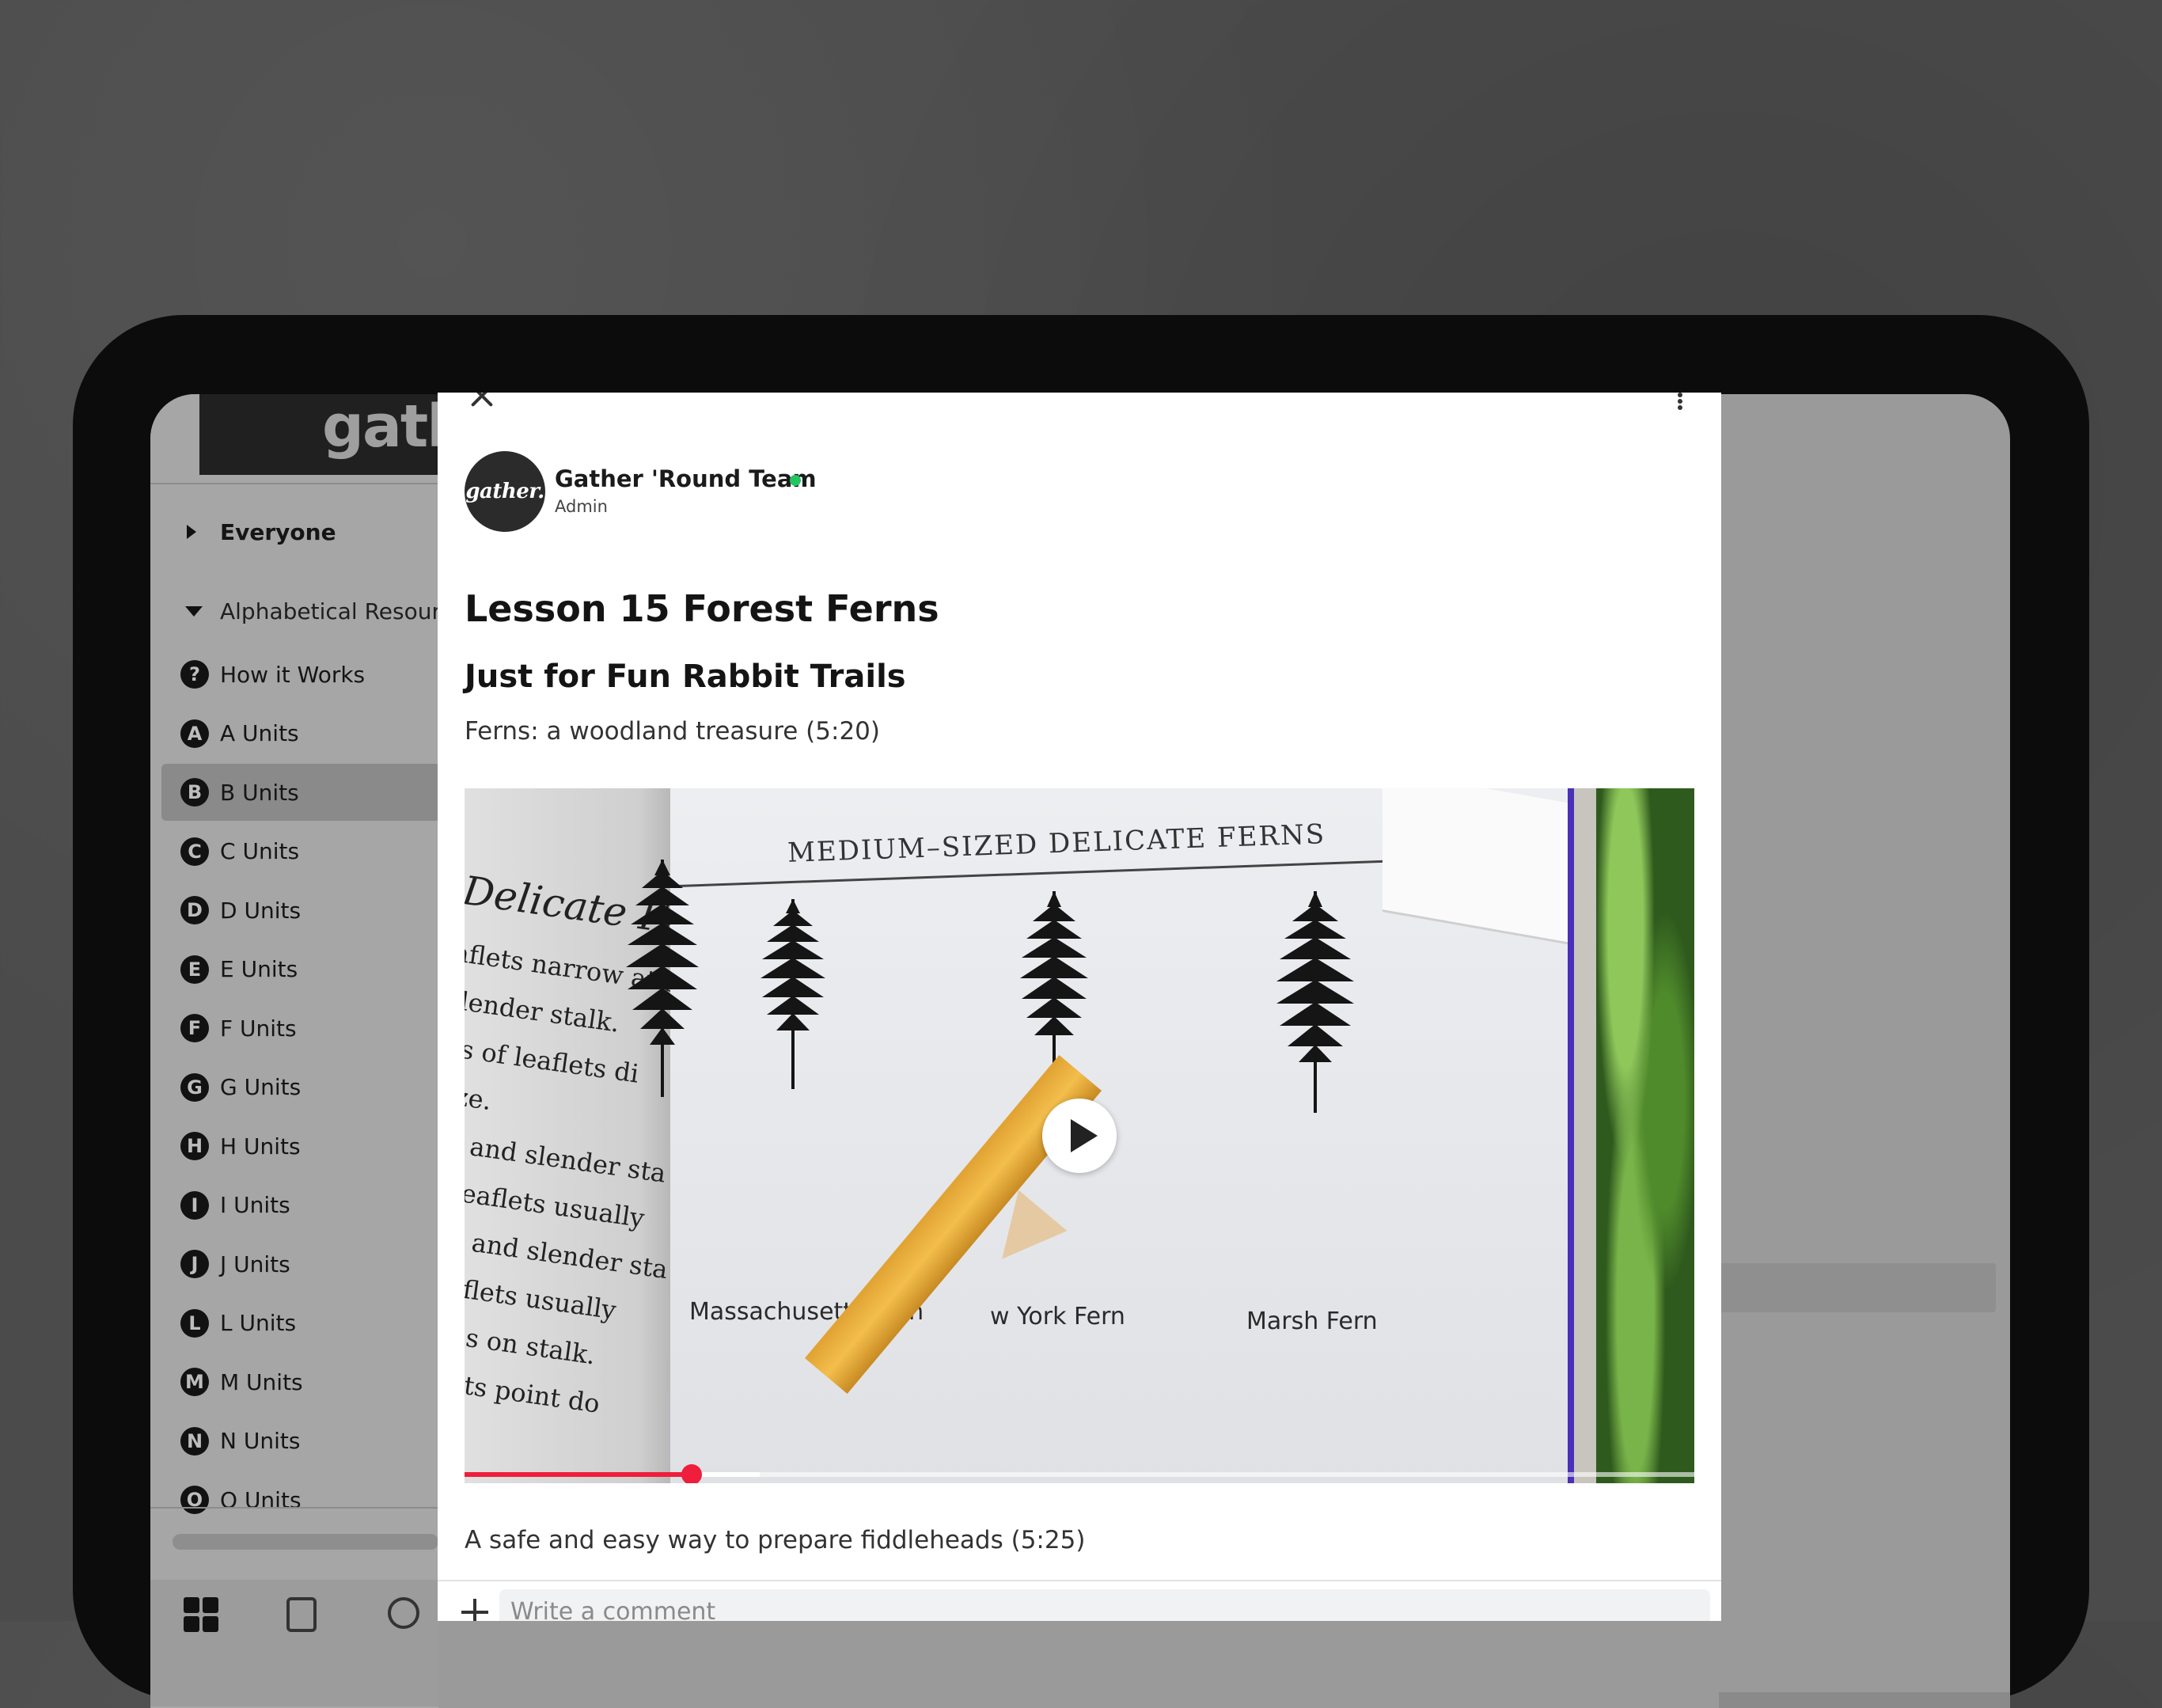 This screenshot has width=2162, height=1708. I want to click on sidebar-item-everyone: Everyone, so click(294, 531).